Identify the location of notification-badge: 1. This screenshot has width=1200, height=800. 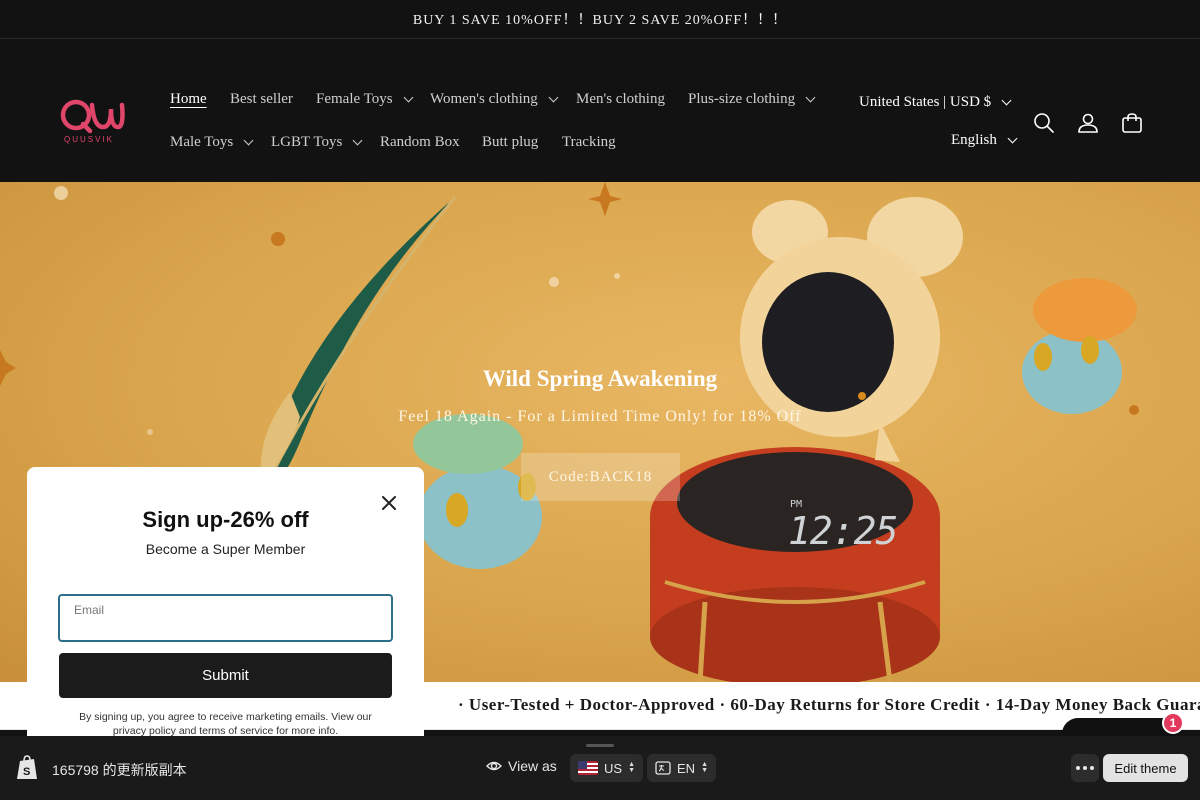
(1173, 723).